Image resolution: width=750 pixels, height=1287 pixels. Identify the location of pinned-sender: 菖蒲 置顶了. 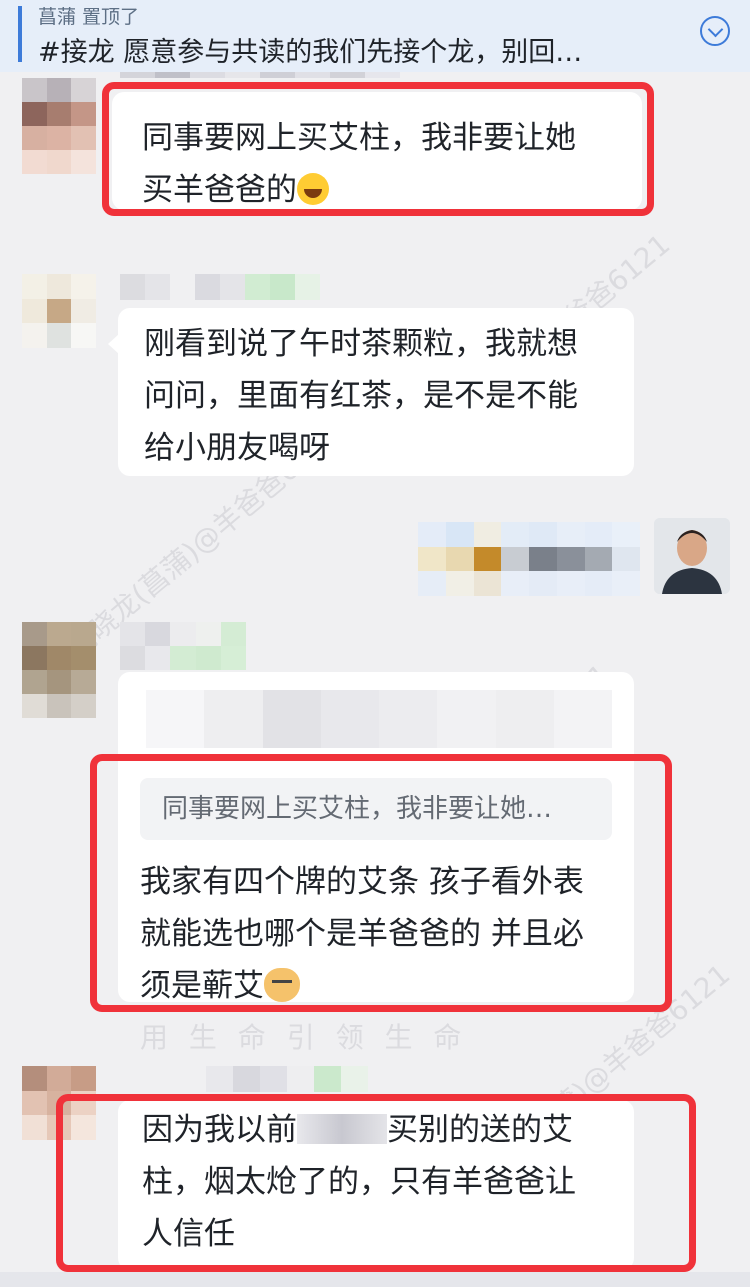
(89, 17).